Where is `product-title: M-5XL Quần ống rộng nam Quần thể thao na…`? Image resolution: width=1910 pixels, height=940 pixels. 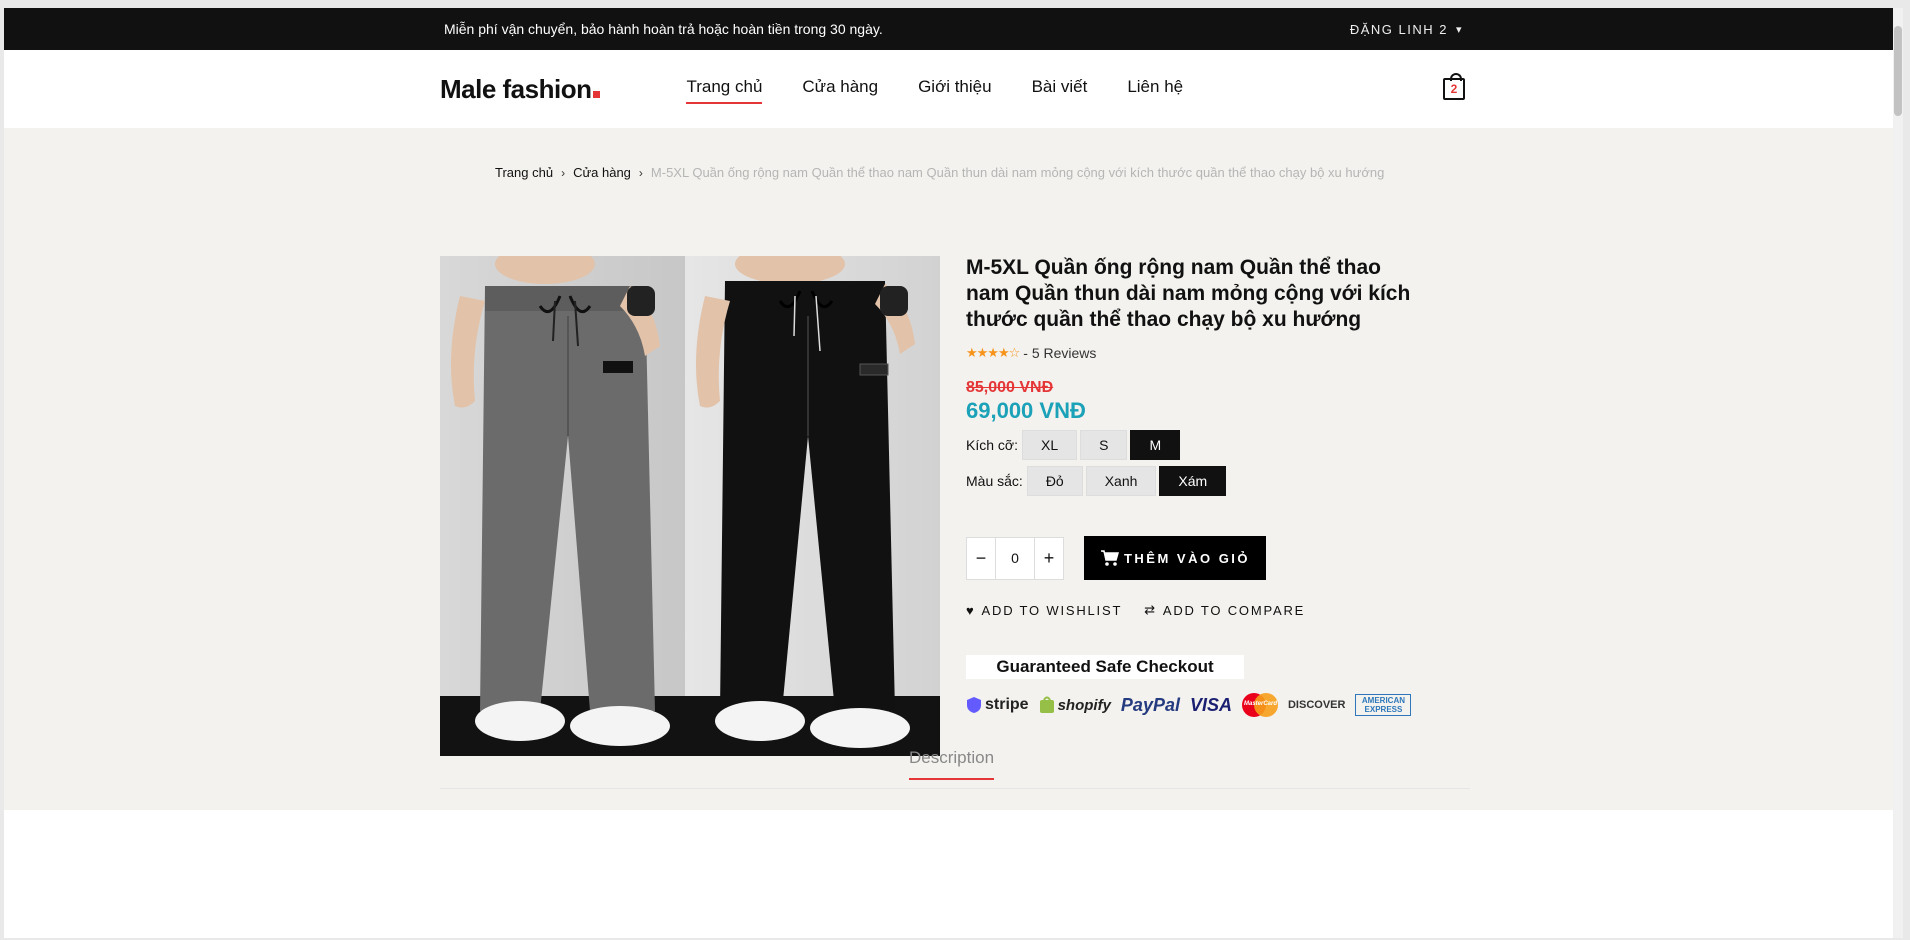 product-title: M-5XL Quần ống rộng nam Quần thể thao na… is located at coordinates (1188, 293).